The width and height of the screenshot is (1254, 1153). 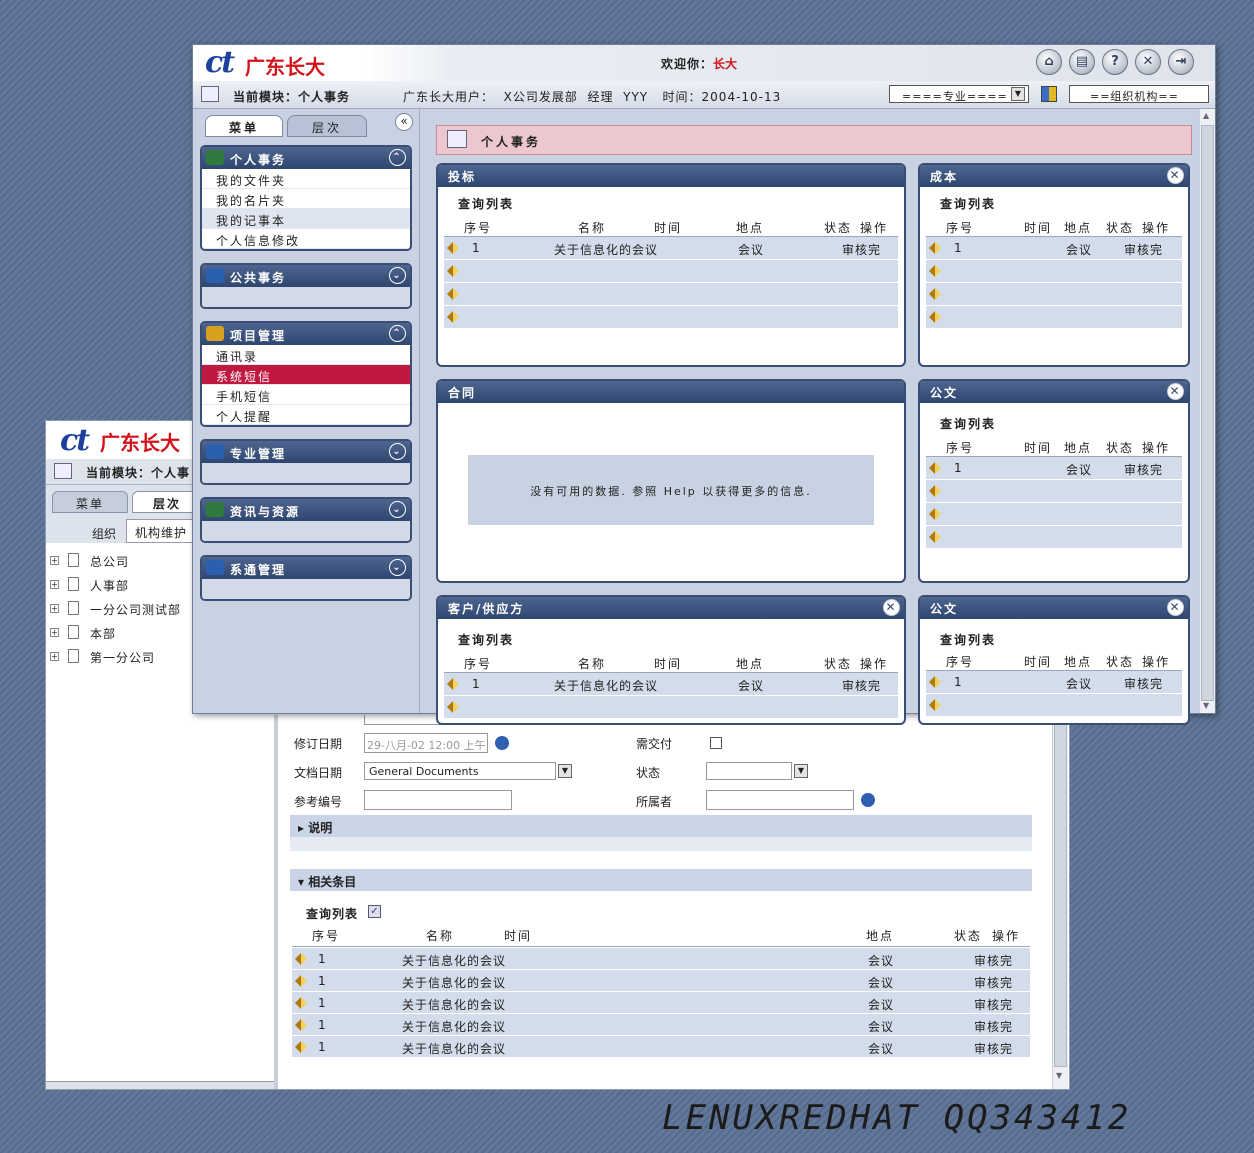 What do you see at coordinates (306, 415) in the screenshot?
I see `sidebar-item: 个人提醒` at bounding box center [306, 415].